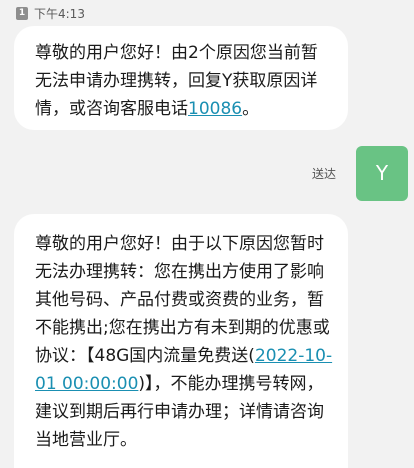 This screenshot has width=414, height=468. What do you see at coordinates (22, 13) in the screenshot?
I see `sim-card-icon: 1` at bounding box center [22, 13].